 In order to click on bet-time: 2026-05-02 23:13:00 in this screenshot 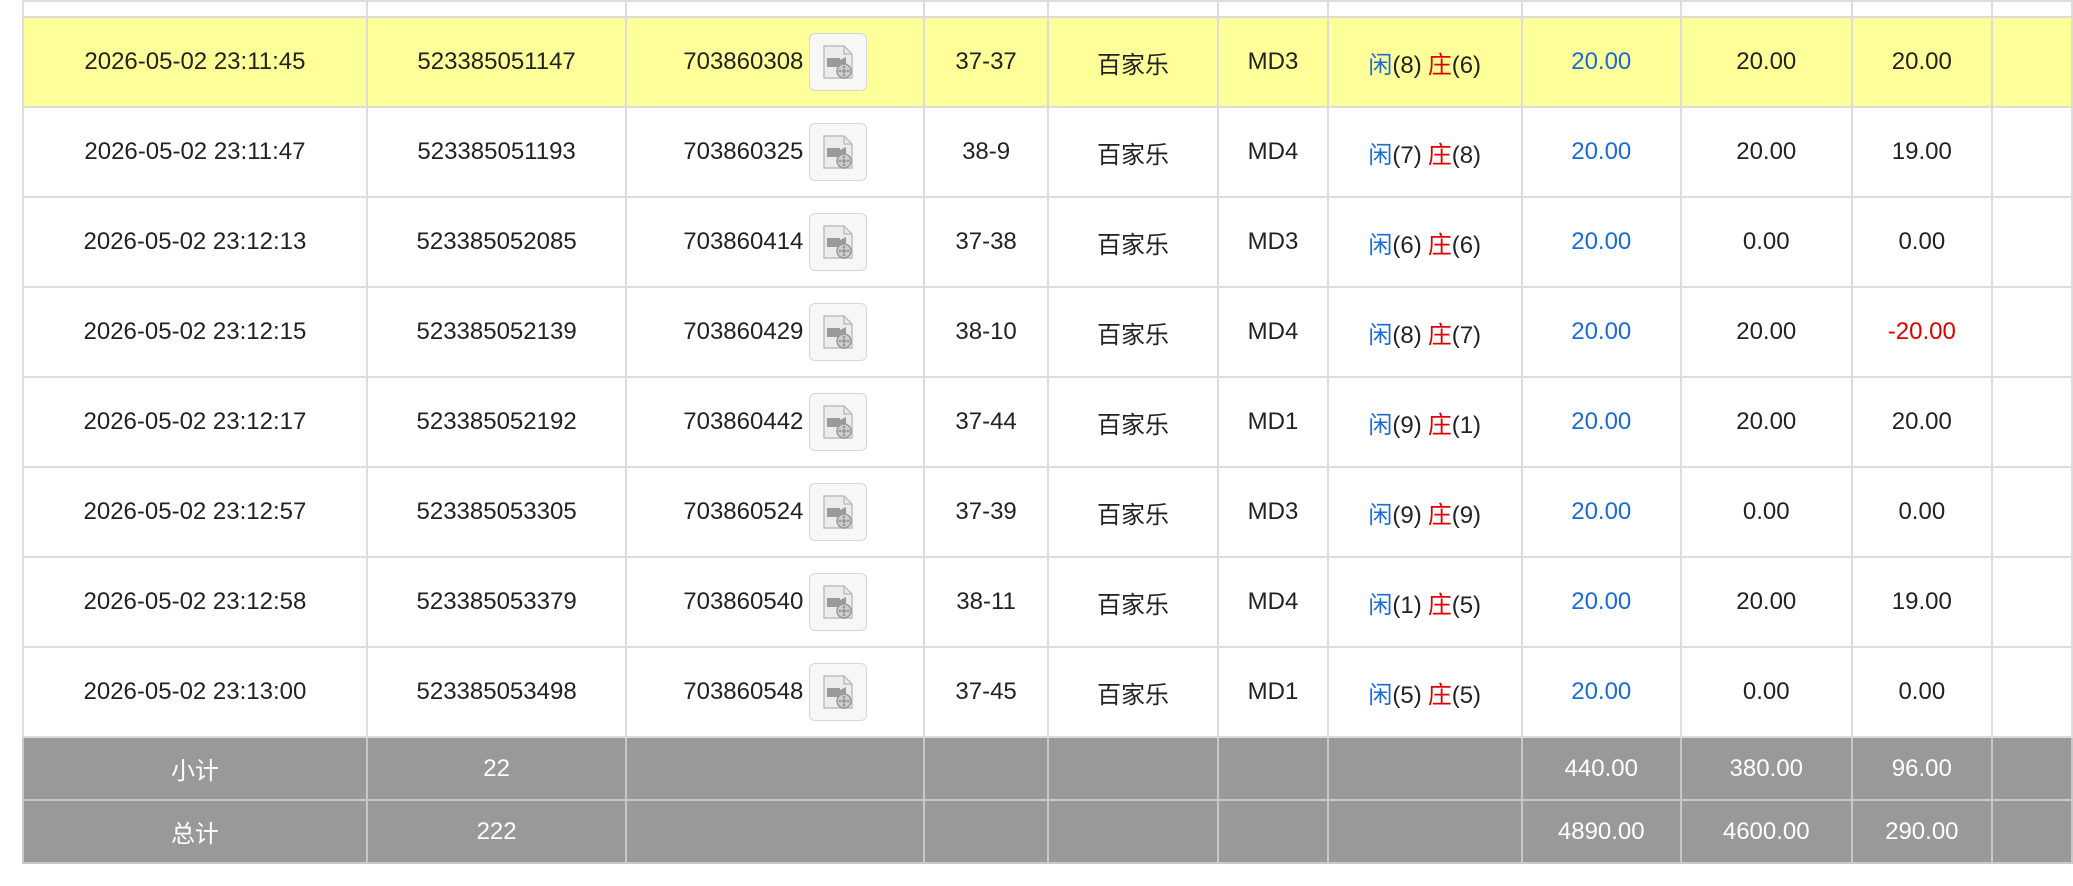, I will do `click(195, 692)`.